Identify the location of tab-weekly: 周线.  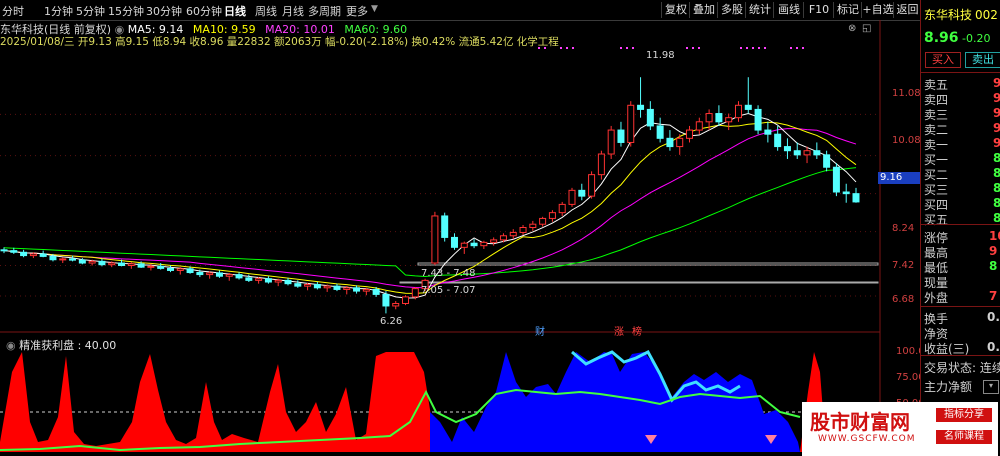
(266, 11).